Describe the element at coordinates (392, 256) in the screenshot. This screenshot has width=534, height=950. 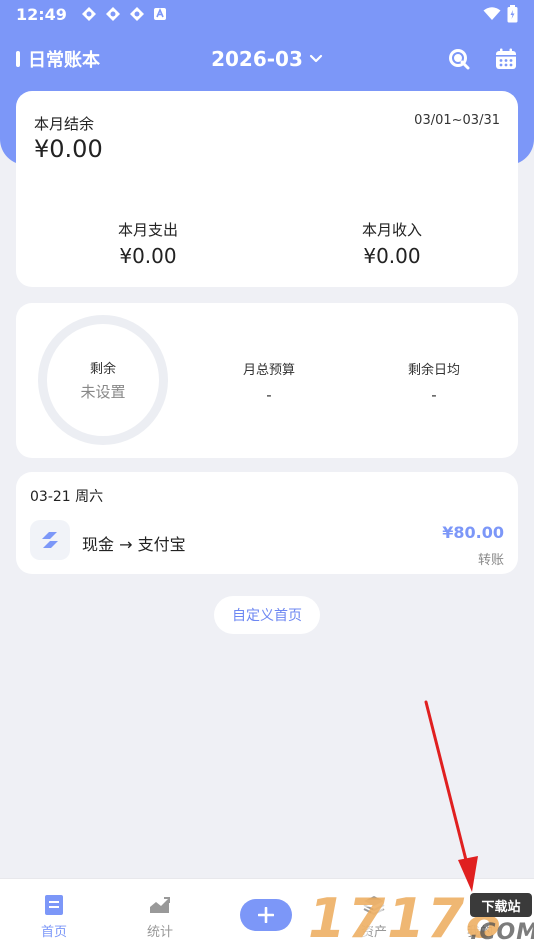
I see `income-value: ¥0.00` at that location.